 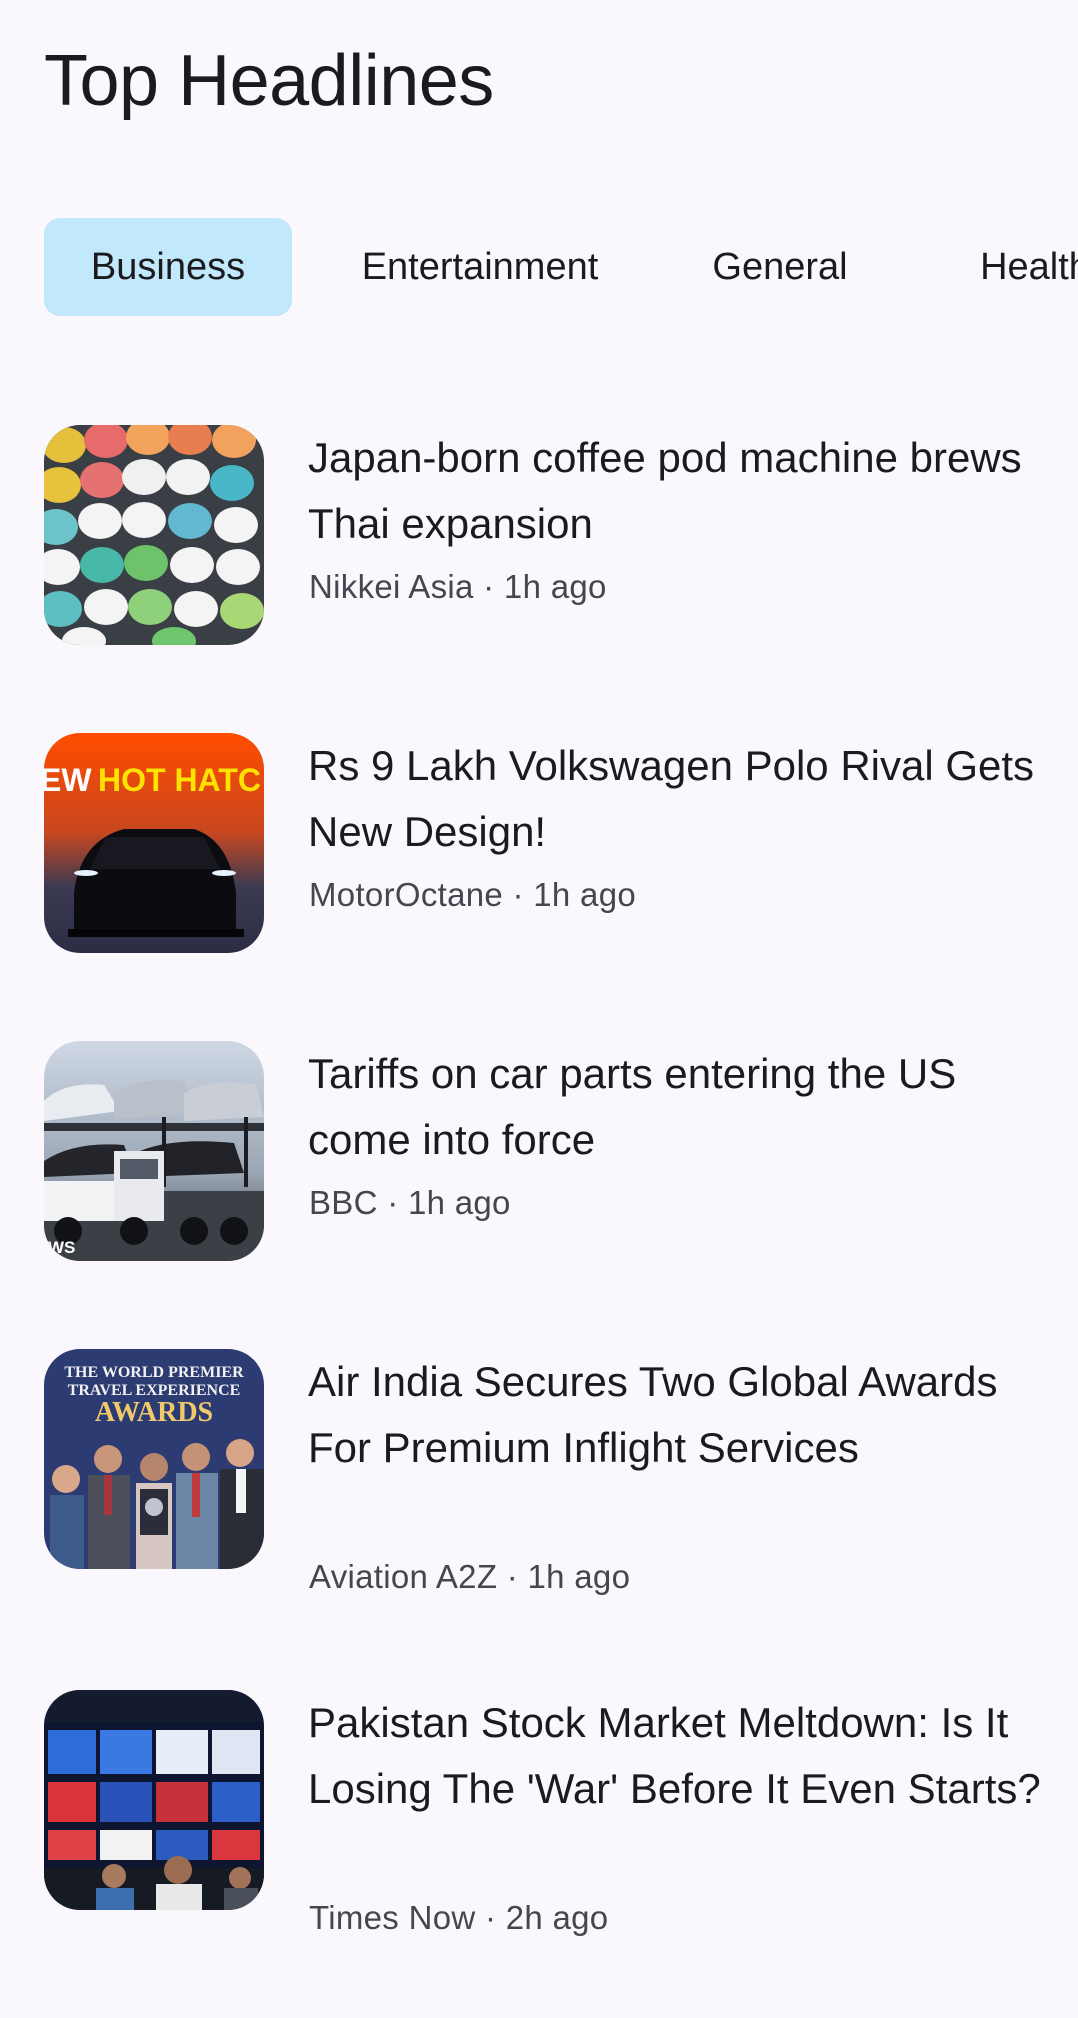 I want to click on tab-health: Health, so click(x=1009, y=267).